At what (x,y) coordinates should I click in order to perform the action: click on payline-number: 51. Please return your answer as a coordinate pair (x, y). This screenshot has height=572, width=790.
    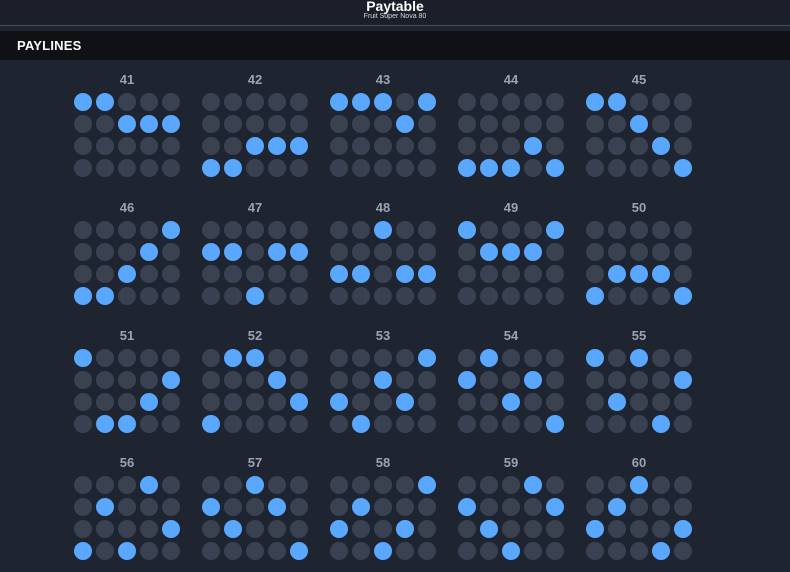
    Looking at the image, I should click on (127, 335).